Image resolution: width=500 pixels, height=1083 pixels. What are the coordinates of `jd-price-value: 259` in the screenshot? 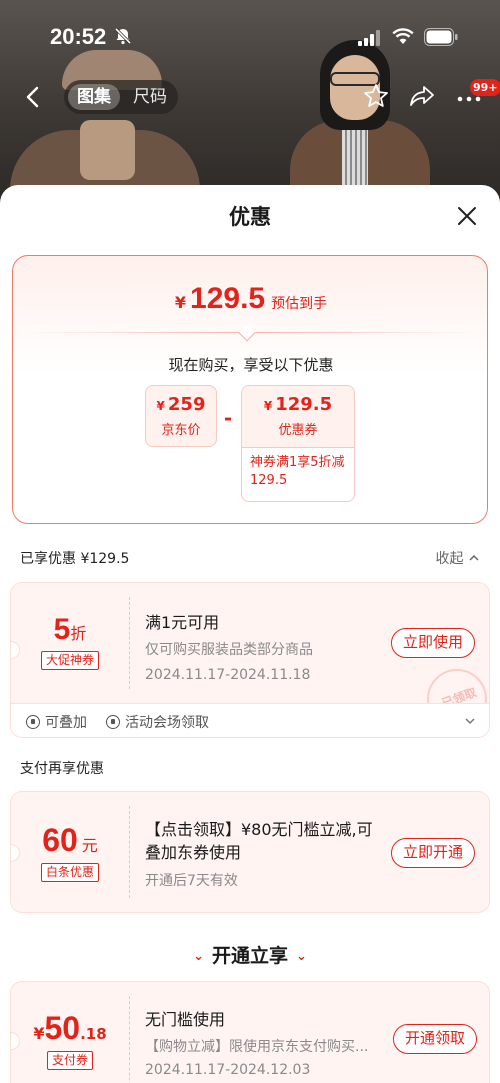 It's located at (186, 404).